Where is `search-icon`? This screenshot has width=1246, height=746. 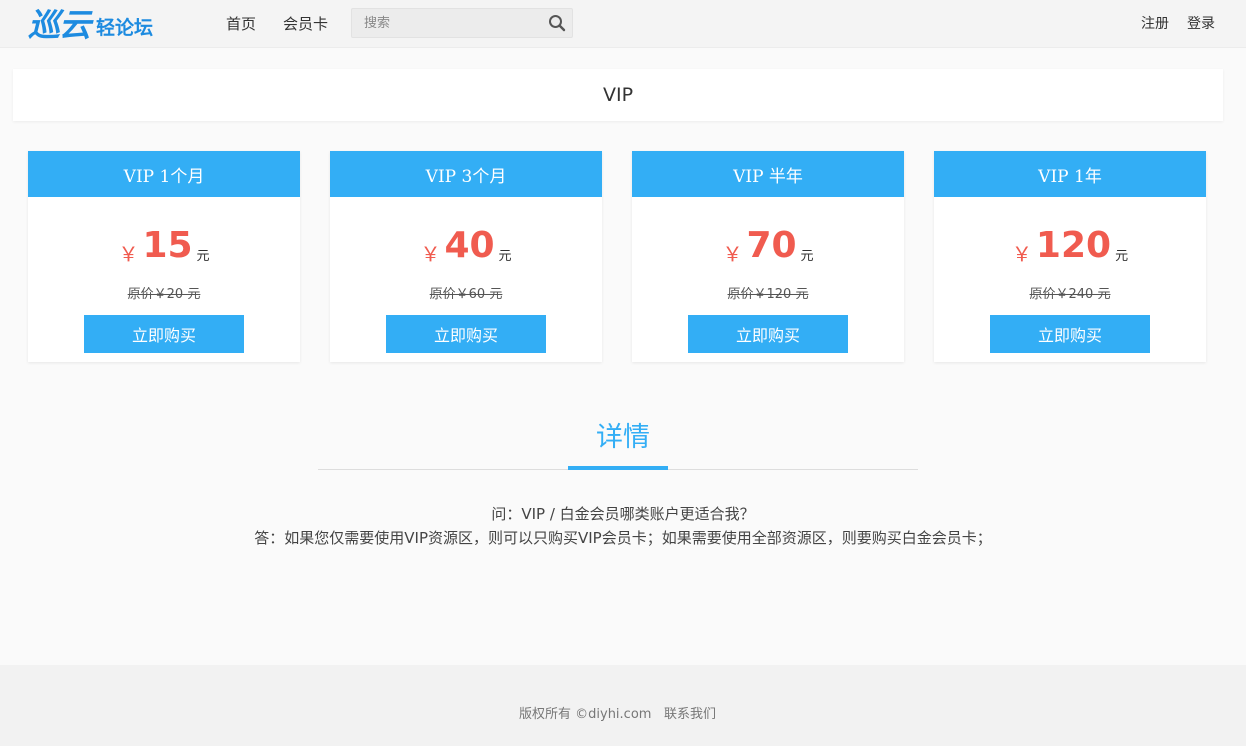
search-icon is located at coordinates (557, 23).